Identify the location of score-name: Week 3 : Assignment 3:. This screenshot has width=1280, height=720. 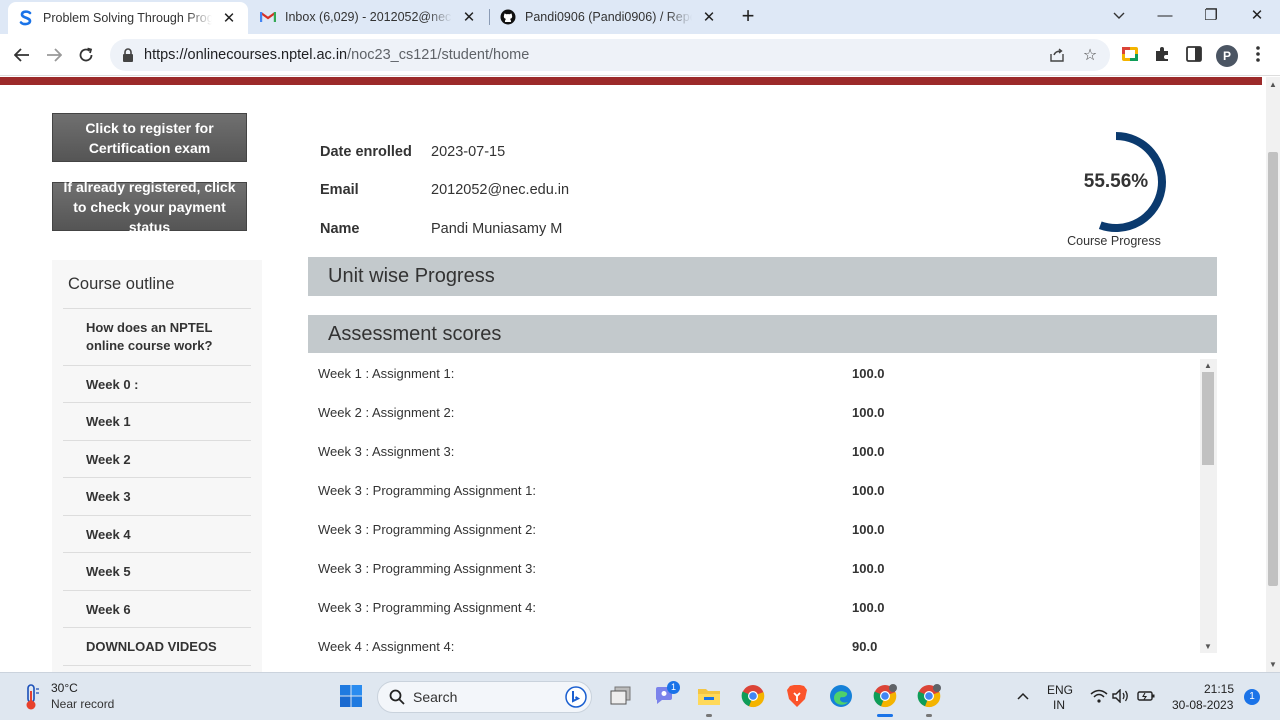
(386, 451).